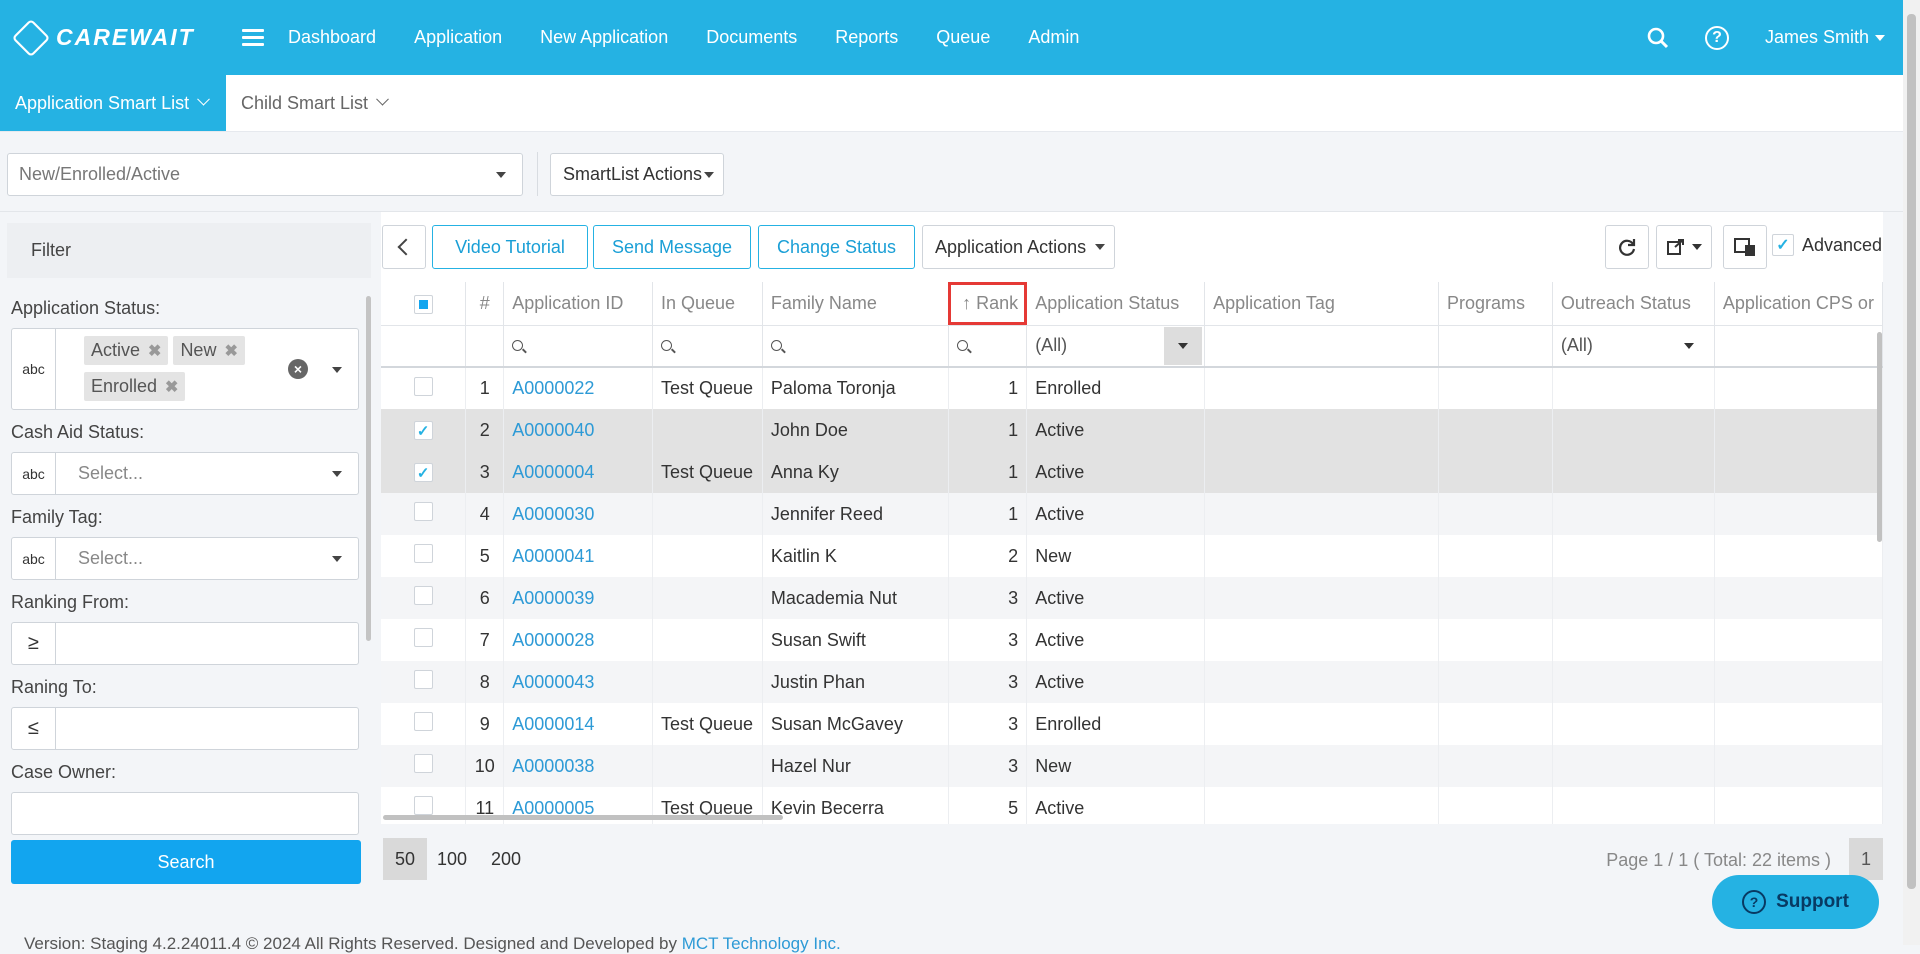 The image size is (1920, 954). Describe the element at coordinates (866, 37) in the screenshot. I see `nav-reports: Reports` at that location.